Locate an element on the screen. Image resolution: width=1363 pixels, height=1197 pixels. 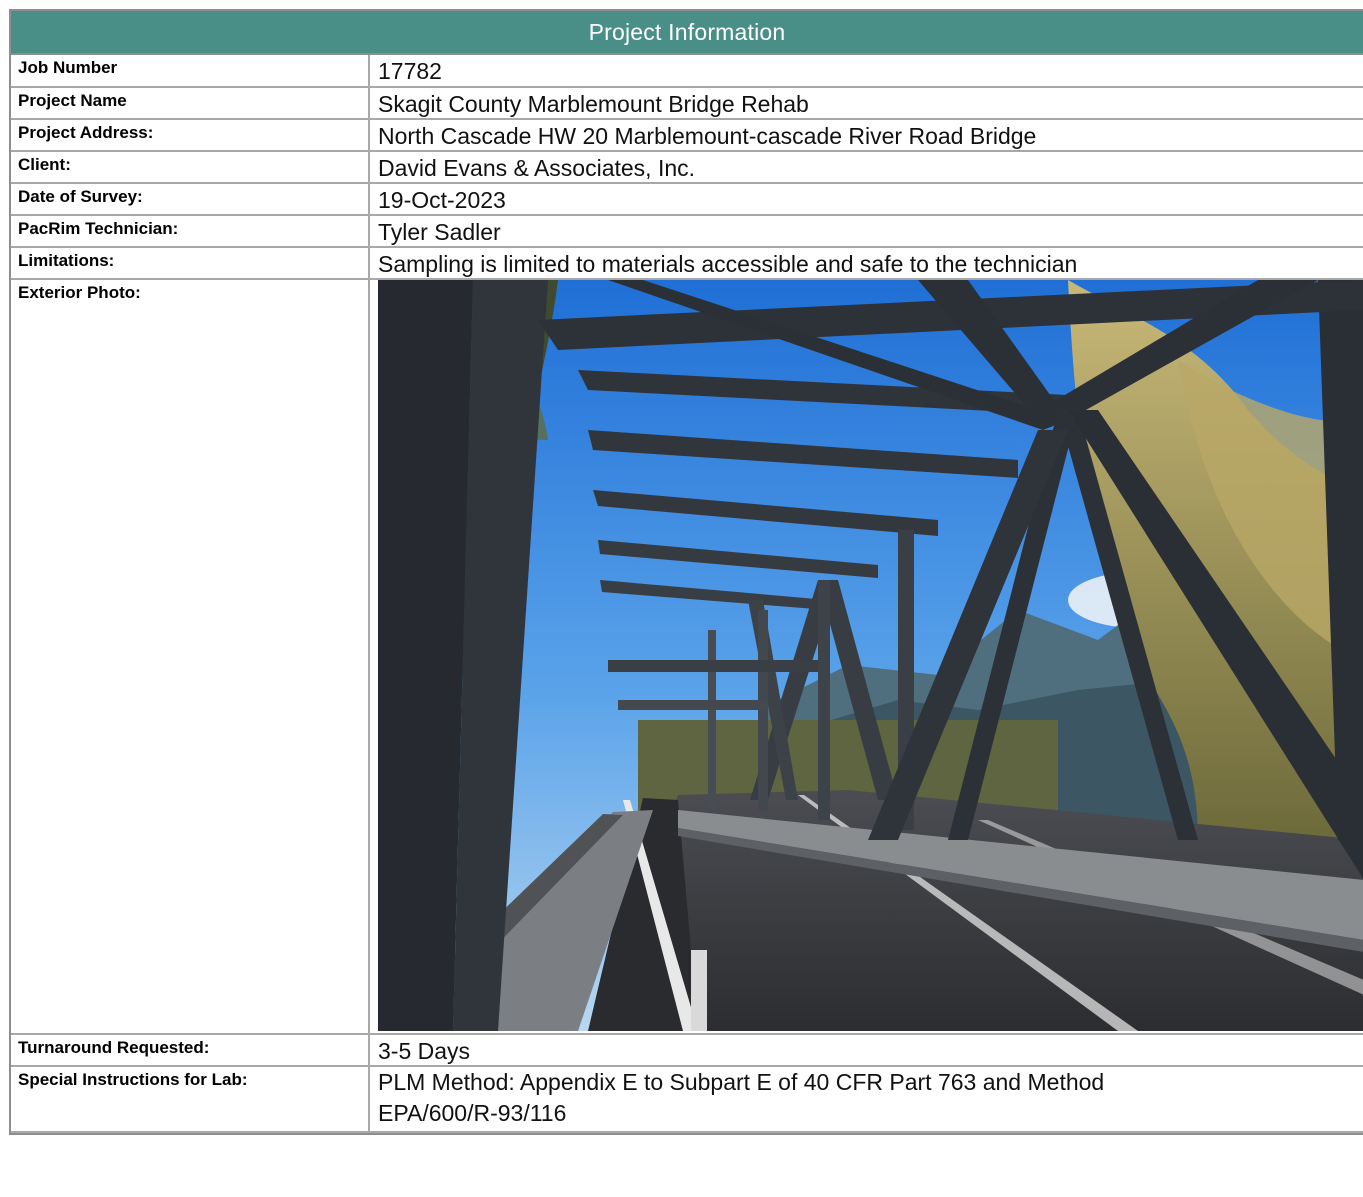
technician-value: Tyler Sadler is located at coordinates (865, 231).